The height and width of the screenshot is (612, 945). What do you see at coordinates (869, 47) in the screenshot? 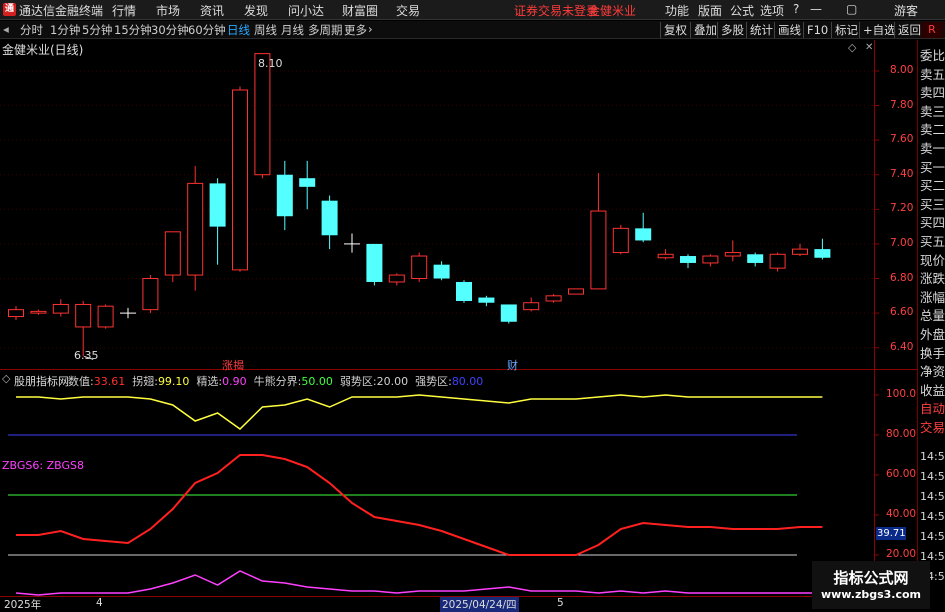
I see `close-icon: ✕` at bounding box center [869, 47].